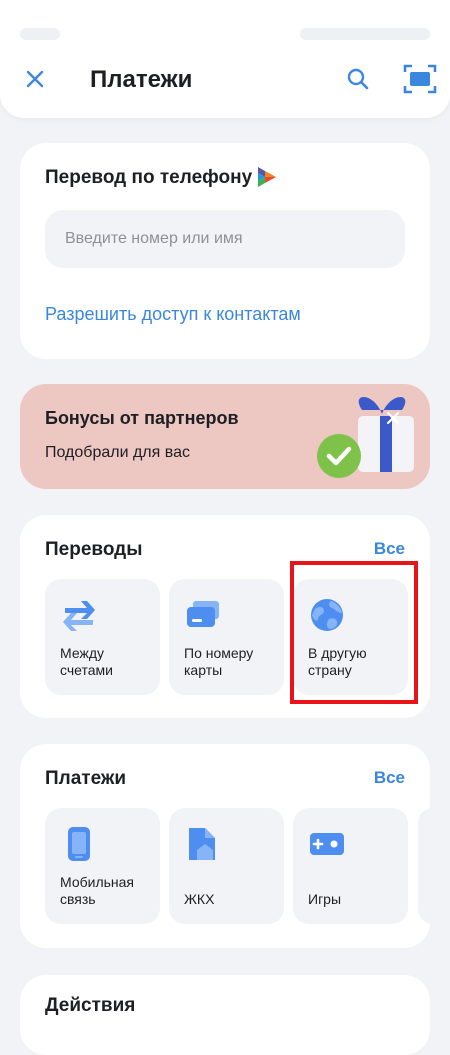 The width and height of the screenshot is (450, 1055). I want to click on gamepad-icon, so click(327, 844).